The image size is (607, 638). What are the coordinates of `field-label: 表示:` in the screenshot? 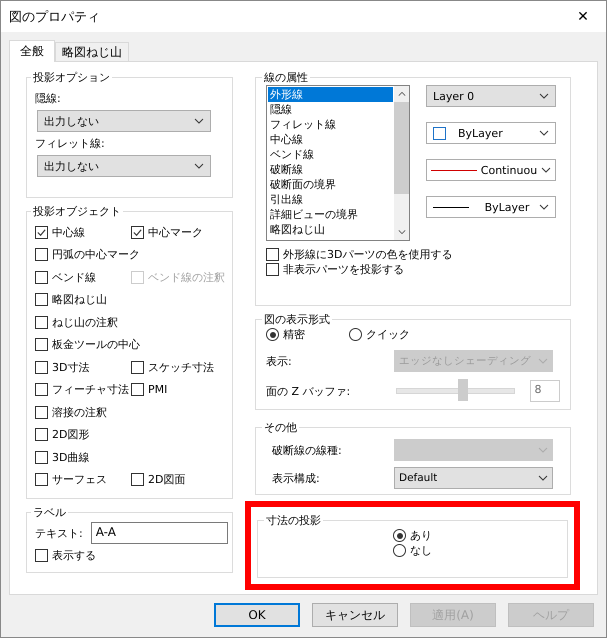 It's located at (279, 361).